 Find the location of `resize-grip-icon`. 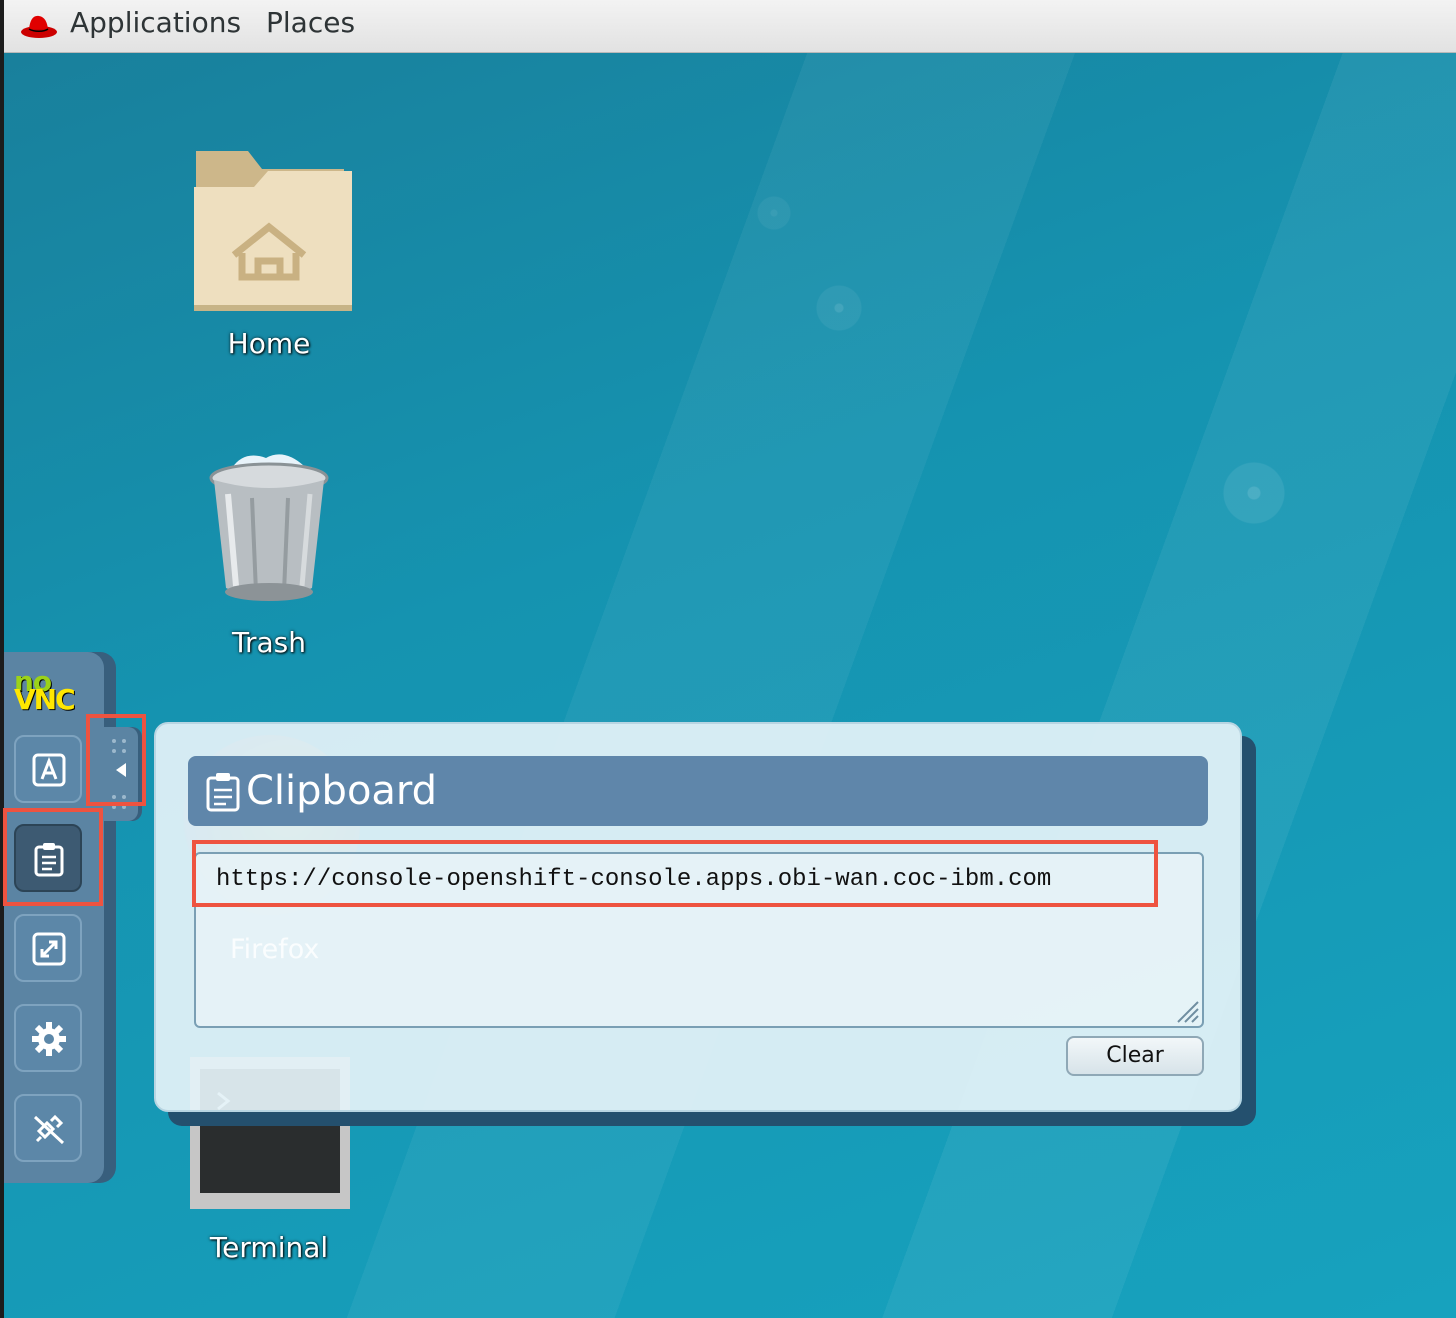

resize-grip-icon is located at coordinates (1187, 1011).